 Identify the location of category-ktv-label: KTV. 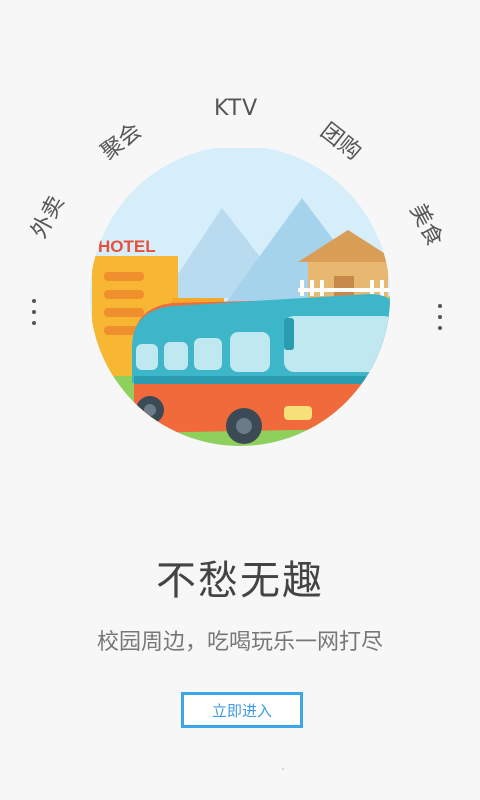
(236, 108).